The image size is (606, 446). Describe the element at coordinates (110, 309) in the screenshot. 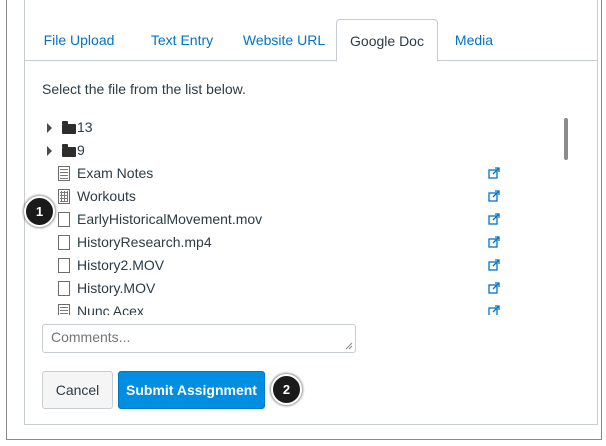

I see `file-name: Nunc Acex` at that location.